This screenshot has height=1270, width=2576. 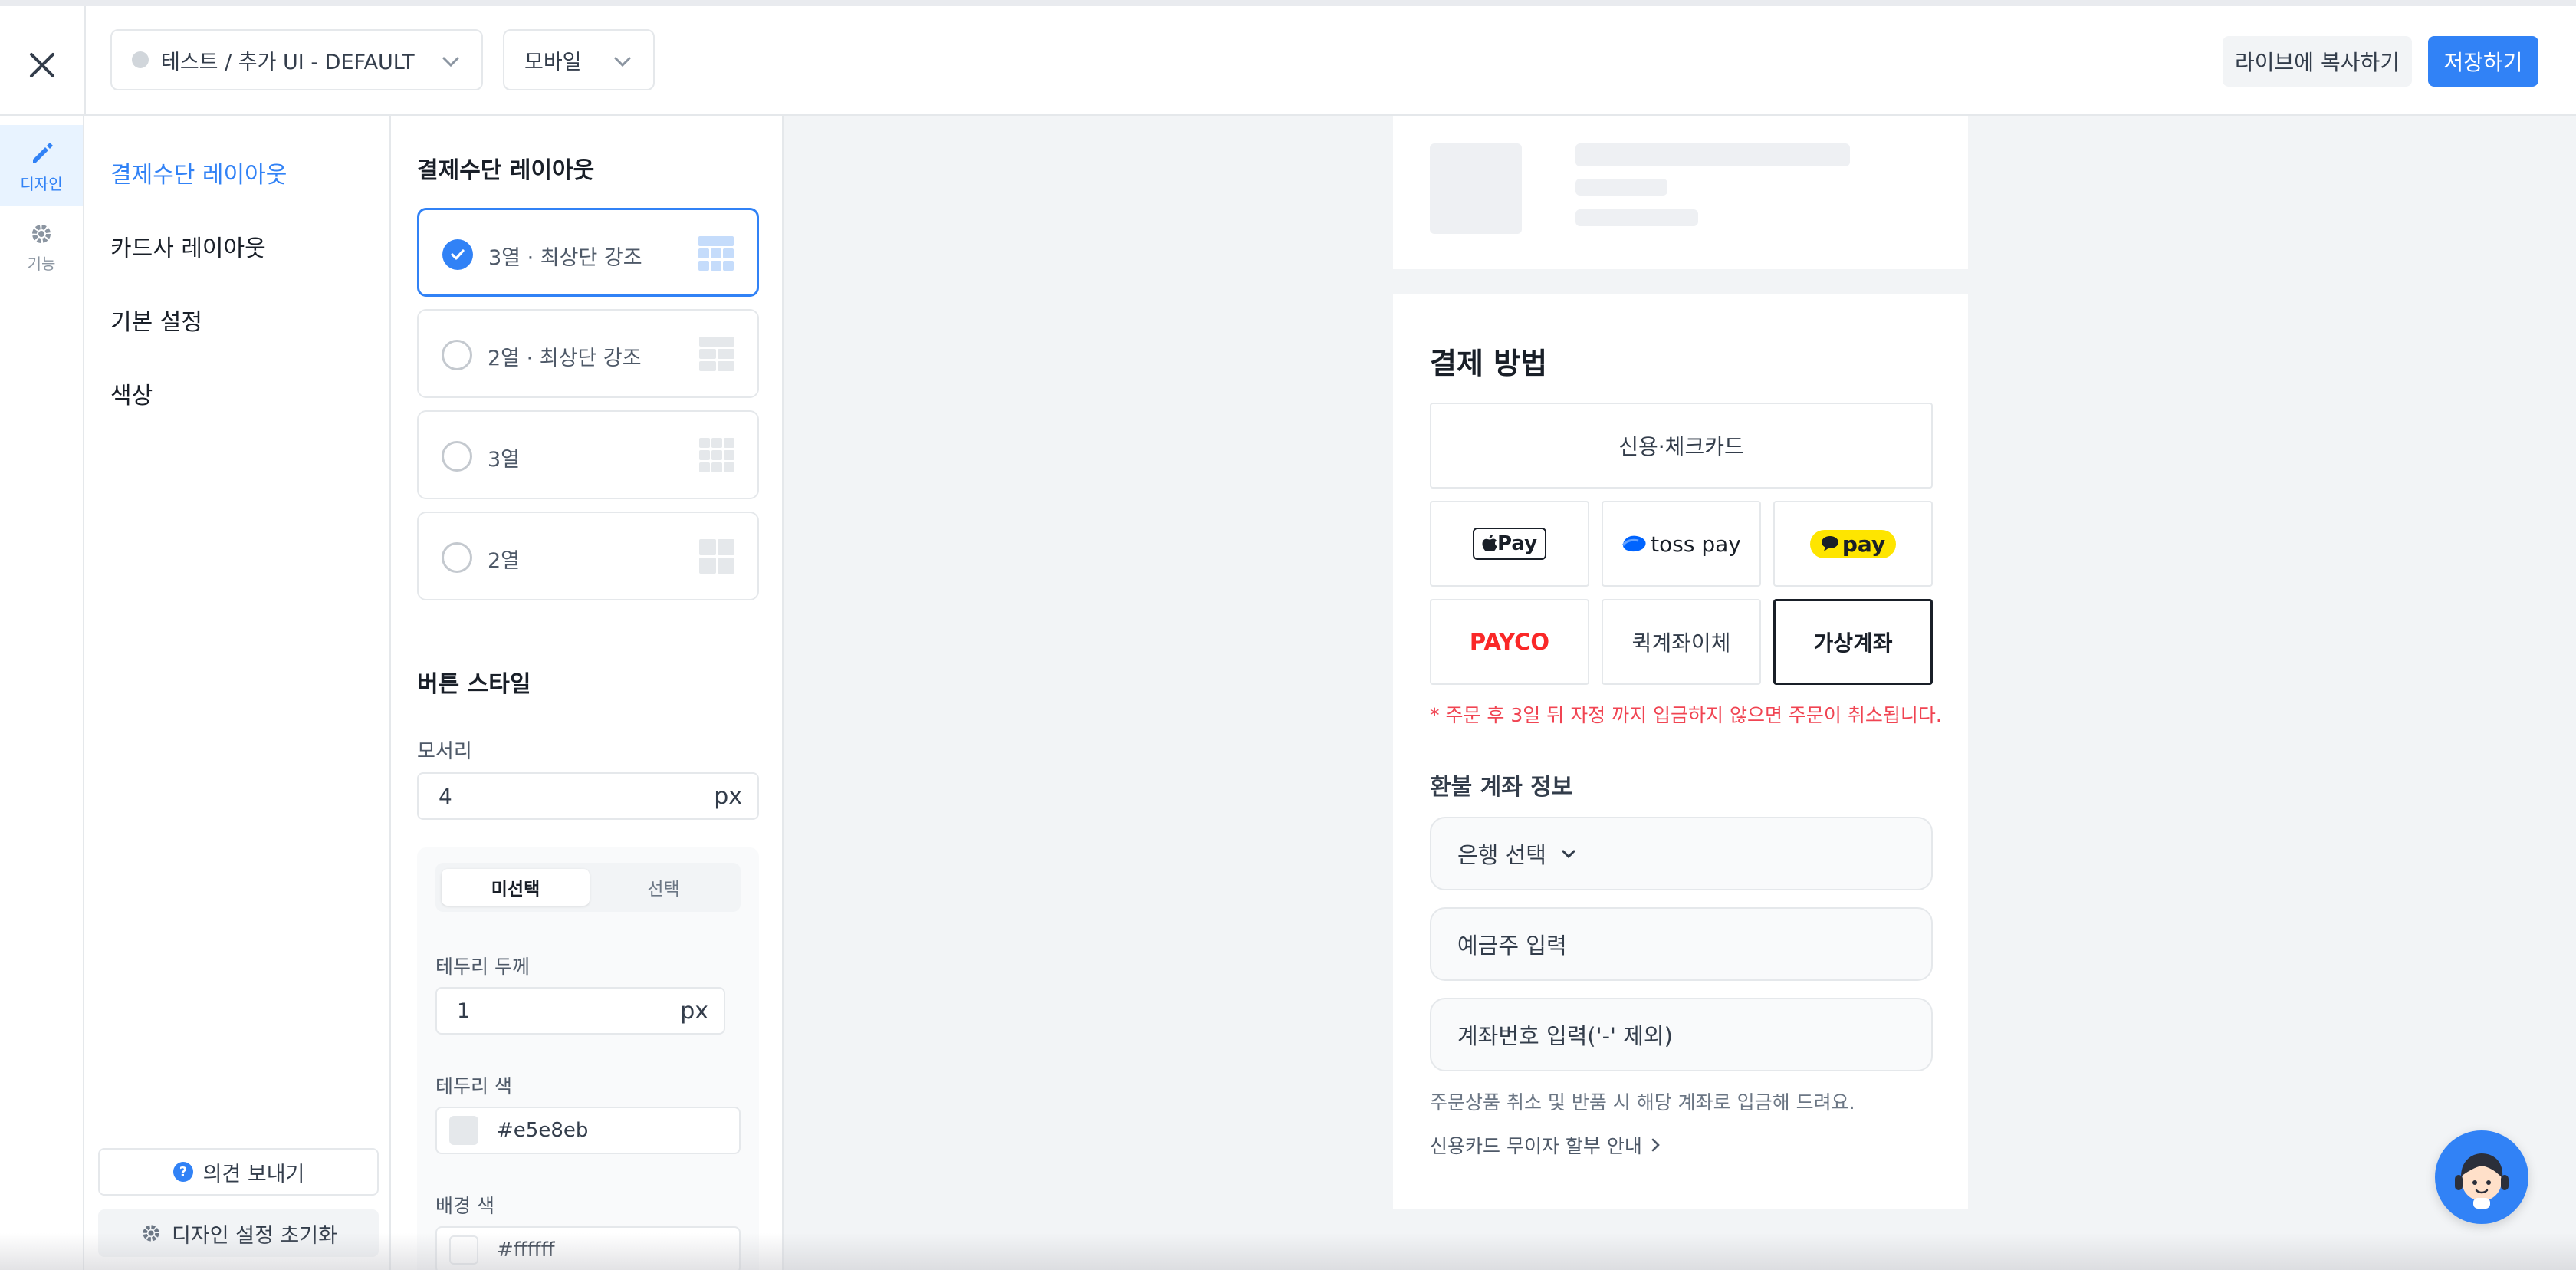 What do you see at coordinates (1642, 1102) in the screenshot?
I see `refund-help-text: 주문상품 취소 및 반품 시 해당 계좌로 입금해 드려요.` at bounding box center [1642, 1102].